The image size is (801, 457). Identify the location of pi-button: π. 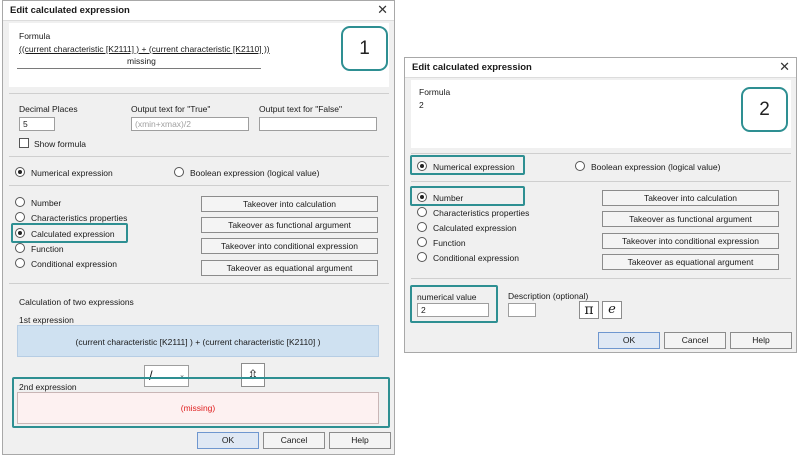
(589, 310).